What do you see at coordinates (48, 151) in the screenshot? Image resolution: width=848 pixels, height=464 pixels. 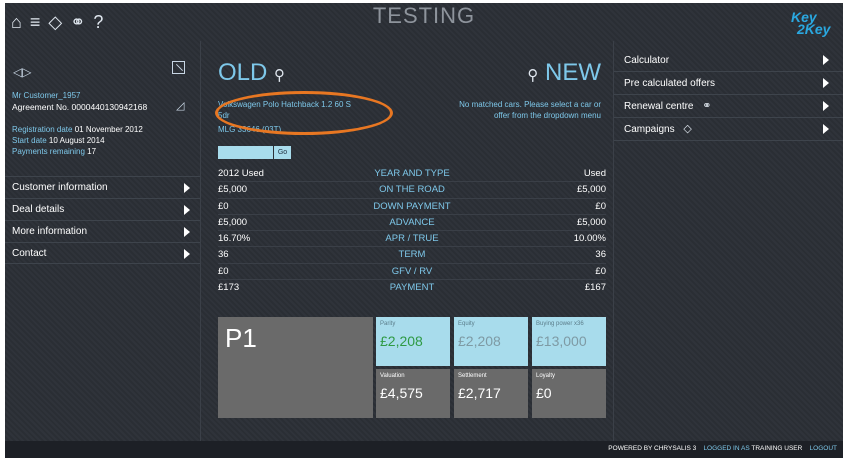 I see `payments-label: Payments remaining` at bounding box center [48, 151].